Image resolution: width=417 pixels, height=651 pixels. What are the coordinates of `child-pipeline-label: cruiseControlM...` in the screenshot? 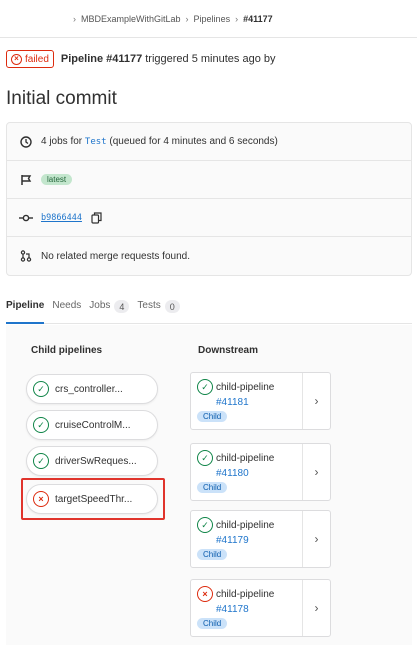 It's located at (93, 425).